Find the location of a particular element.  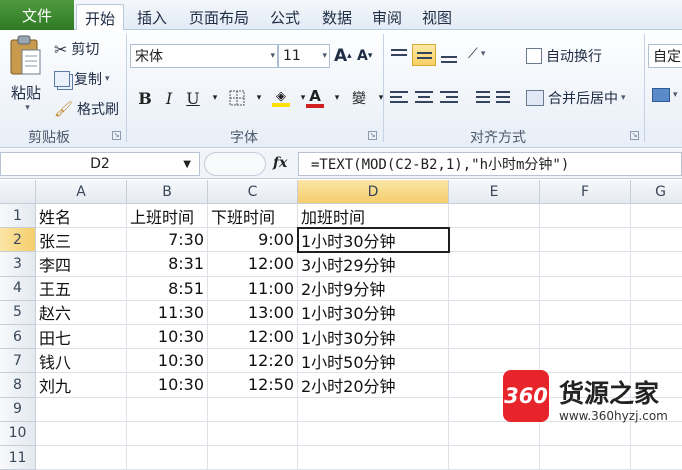

orientation-button: ⟋ ▾ is located at coordinates (476, 54).